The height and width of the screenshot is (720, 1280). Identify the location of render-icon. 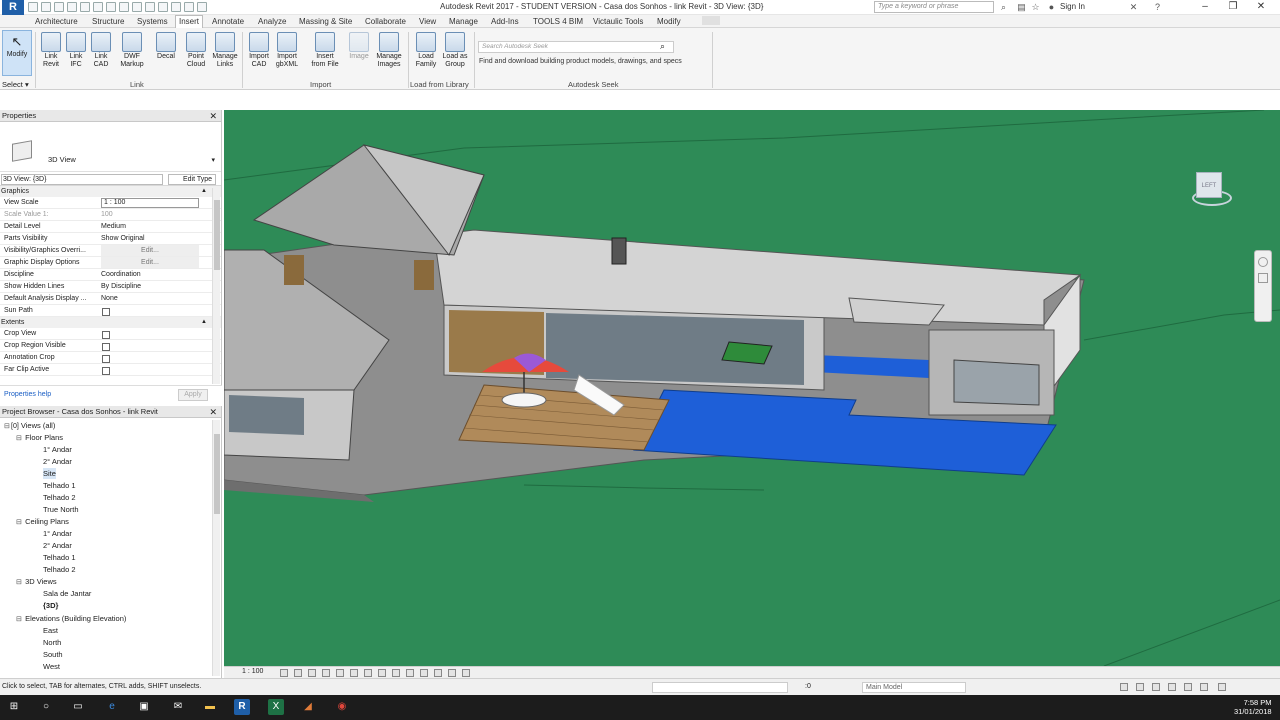
(340, 673).